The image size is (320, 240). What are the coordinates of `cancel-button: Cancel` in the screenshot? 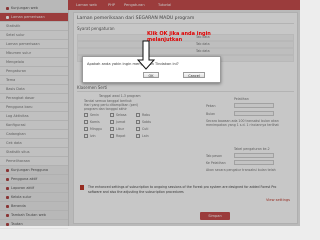 It's located at (194, 75).